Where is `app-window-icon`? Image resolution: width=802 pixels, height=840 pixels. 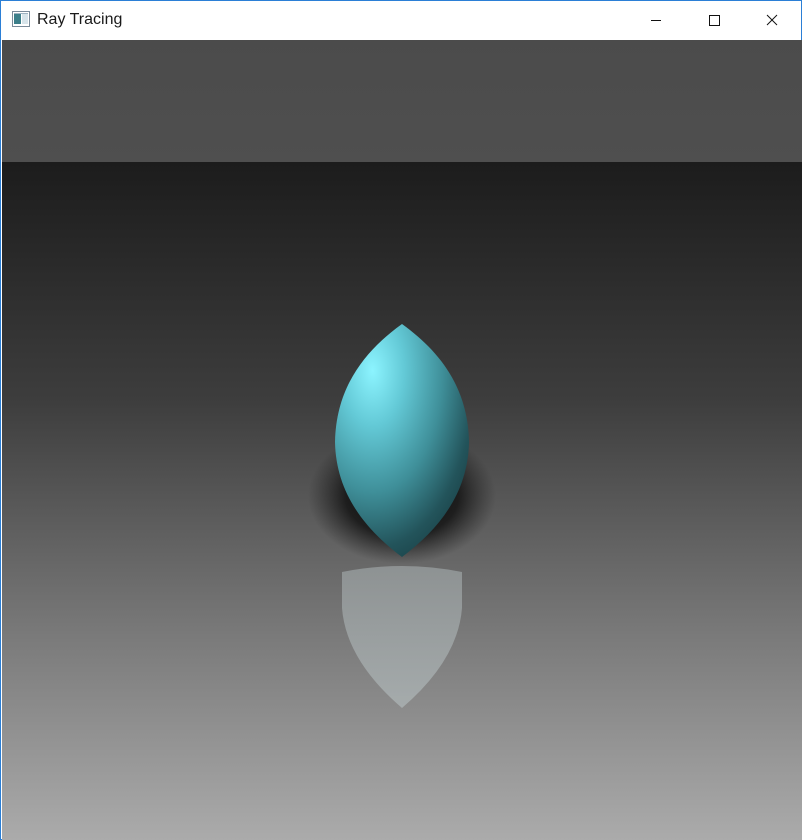 app-window-icon is located at coordinates (21, 19).